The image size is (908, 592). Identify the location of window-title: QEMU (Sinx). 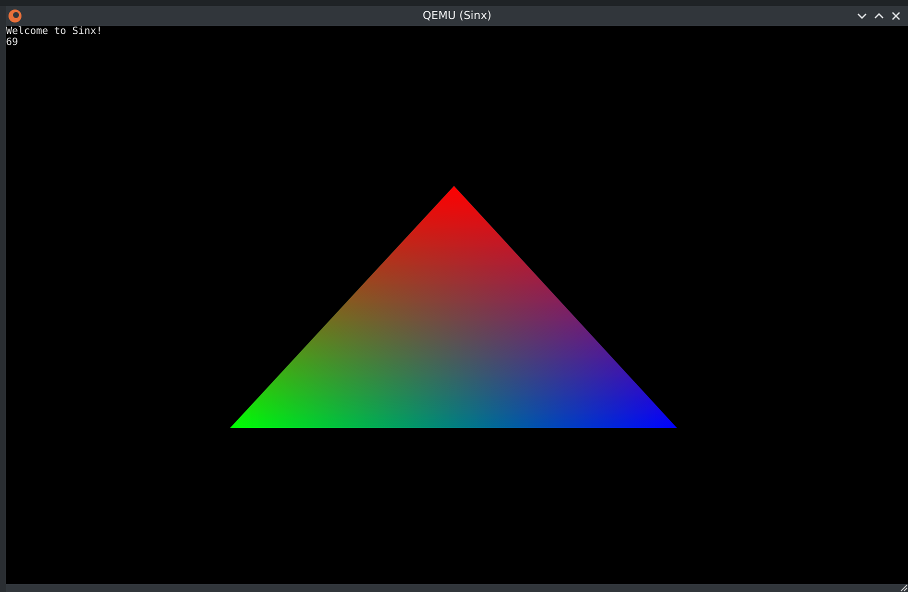
(457, 15).